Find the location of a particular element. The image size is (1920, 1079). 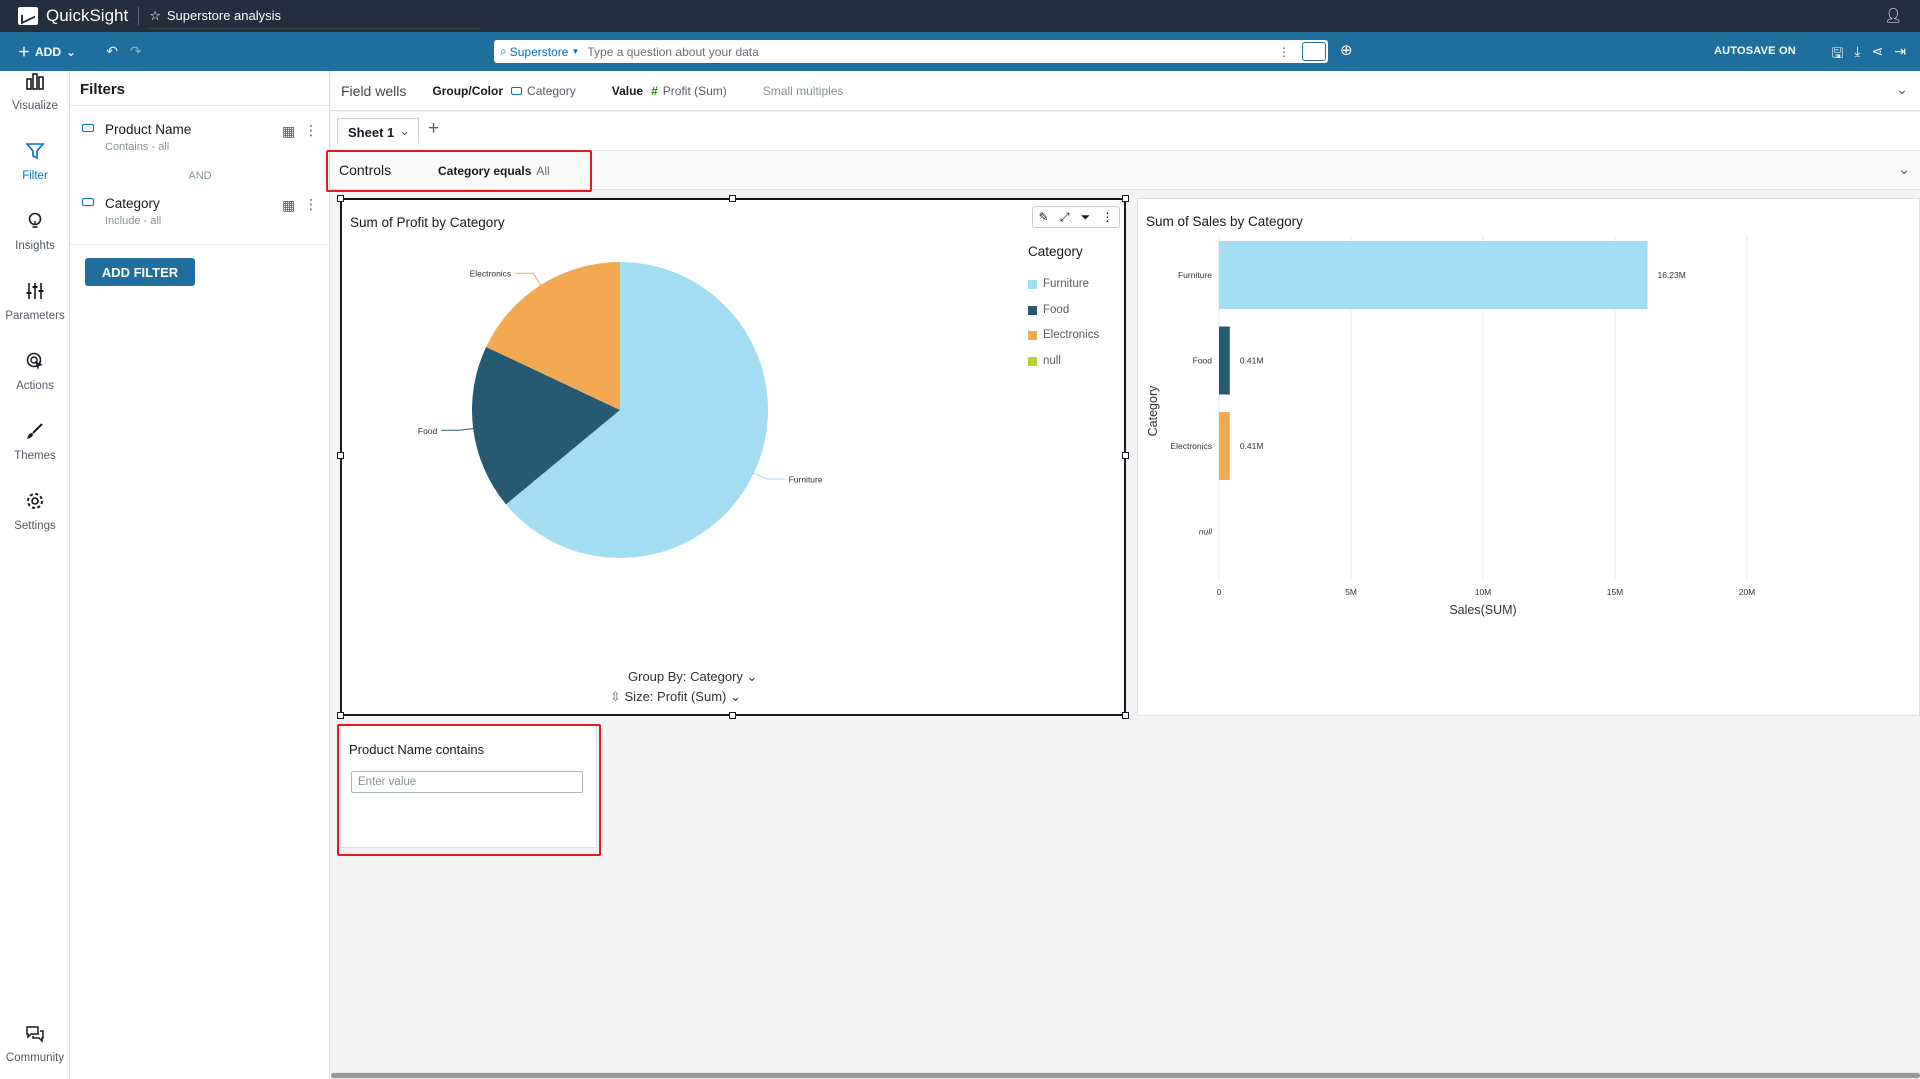

y-tick-label: null is located at coordinates (1206, 532).